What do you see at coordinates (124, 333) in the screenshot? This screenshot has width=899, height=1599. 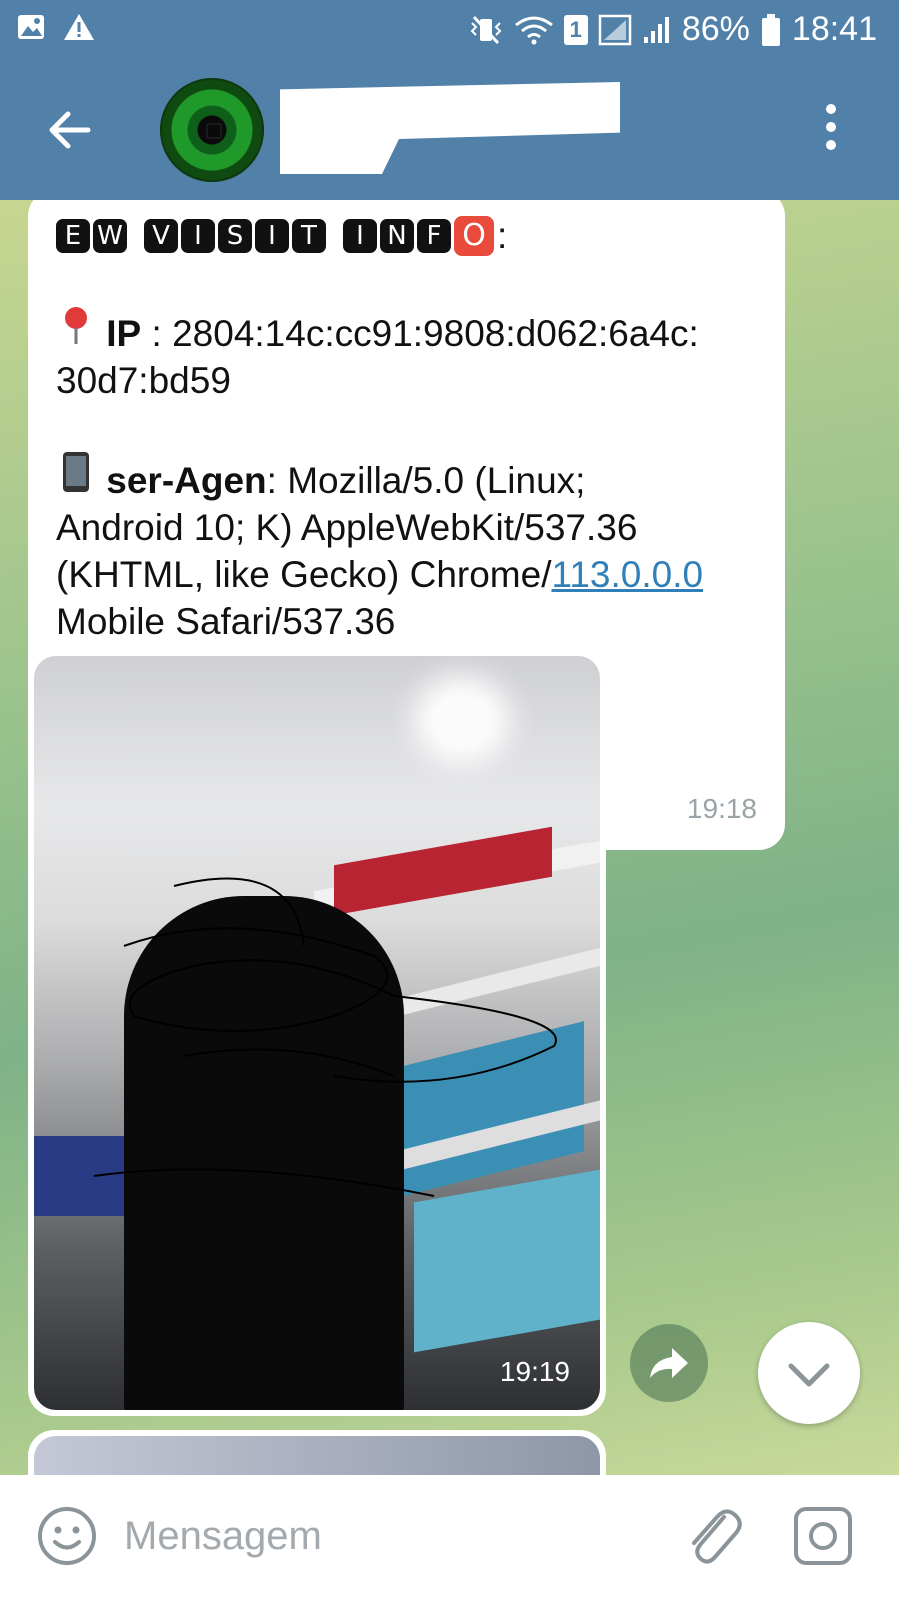 I see `ip-label: IP` at bounding box center [124, 333].